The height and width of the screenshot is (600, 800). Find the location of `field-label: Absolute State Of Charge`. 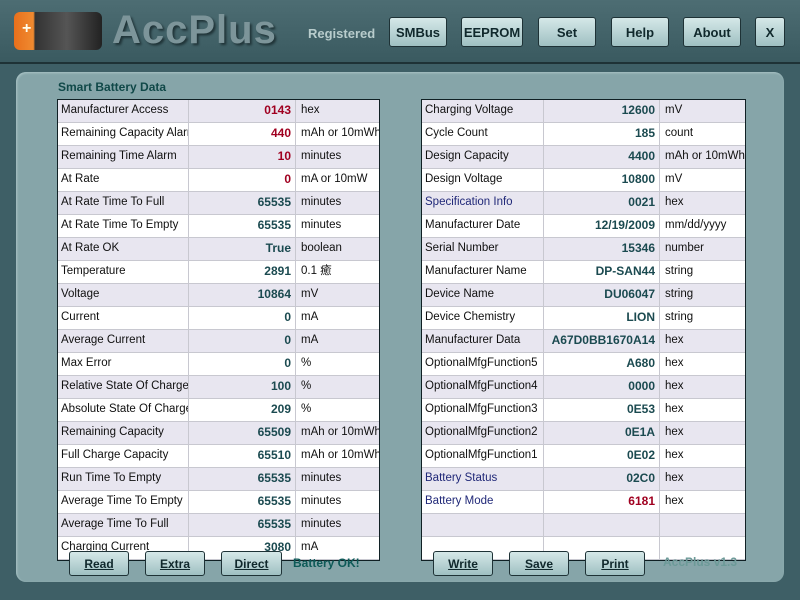

field-label: Absolute State Of Charge is located at coordinates (123, 410).